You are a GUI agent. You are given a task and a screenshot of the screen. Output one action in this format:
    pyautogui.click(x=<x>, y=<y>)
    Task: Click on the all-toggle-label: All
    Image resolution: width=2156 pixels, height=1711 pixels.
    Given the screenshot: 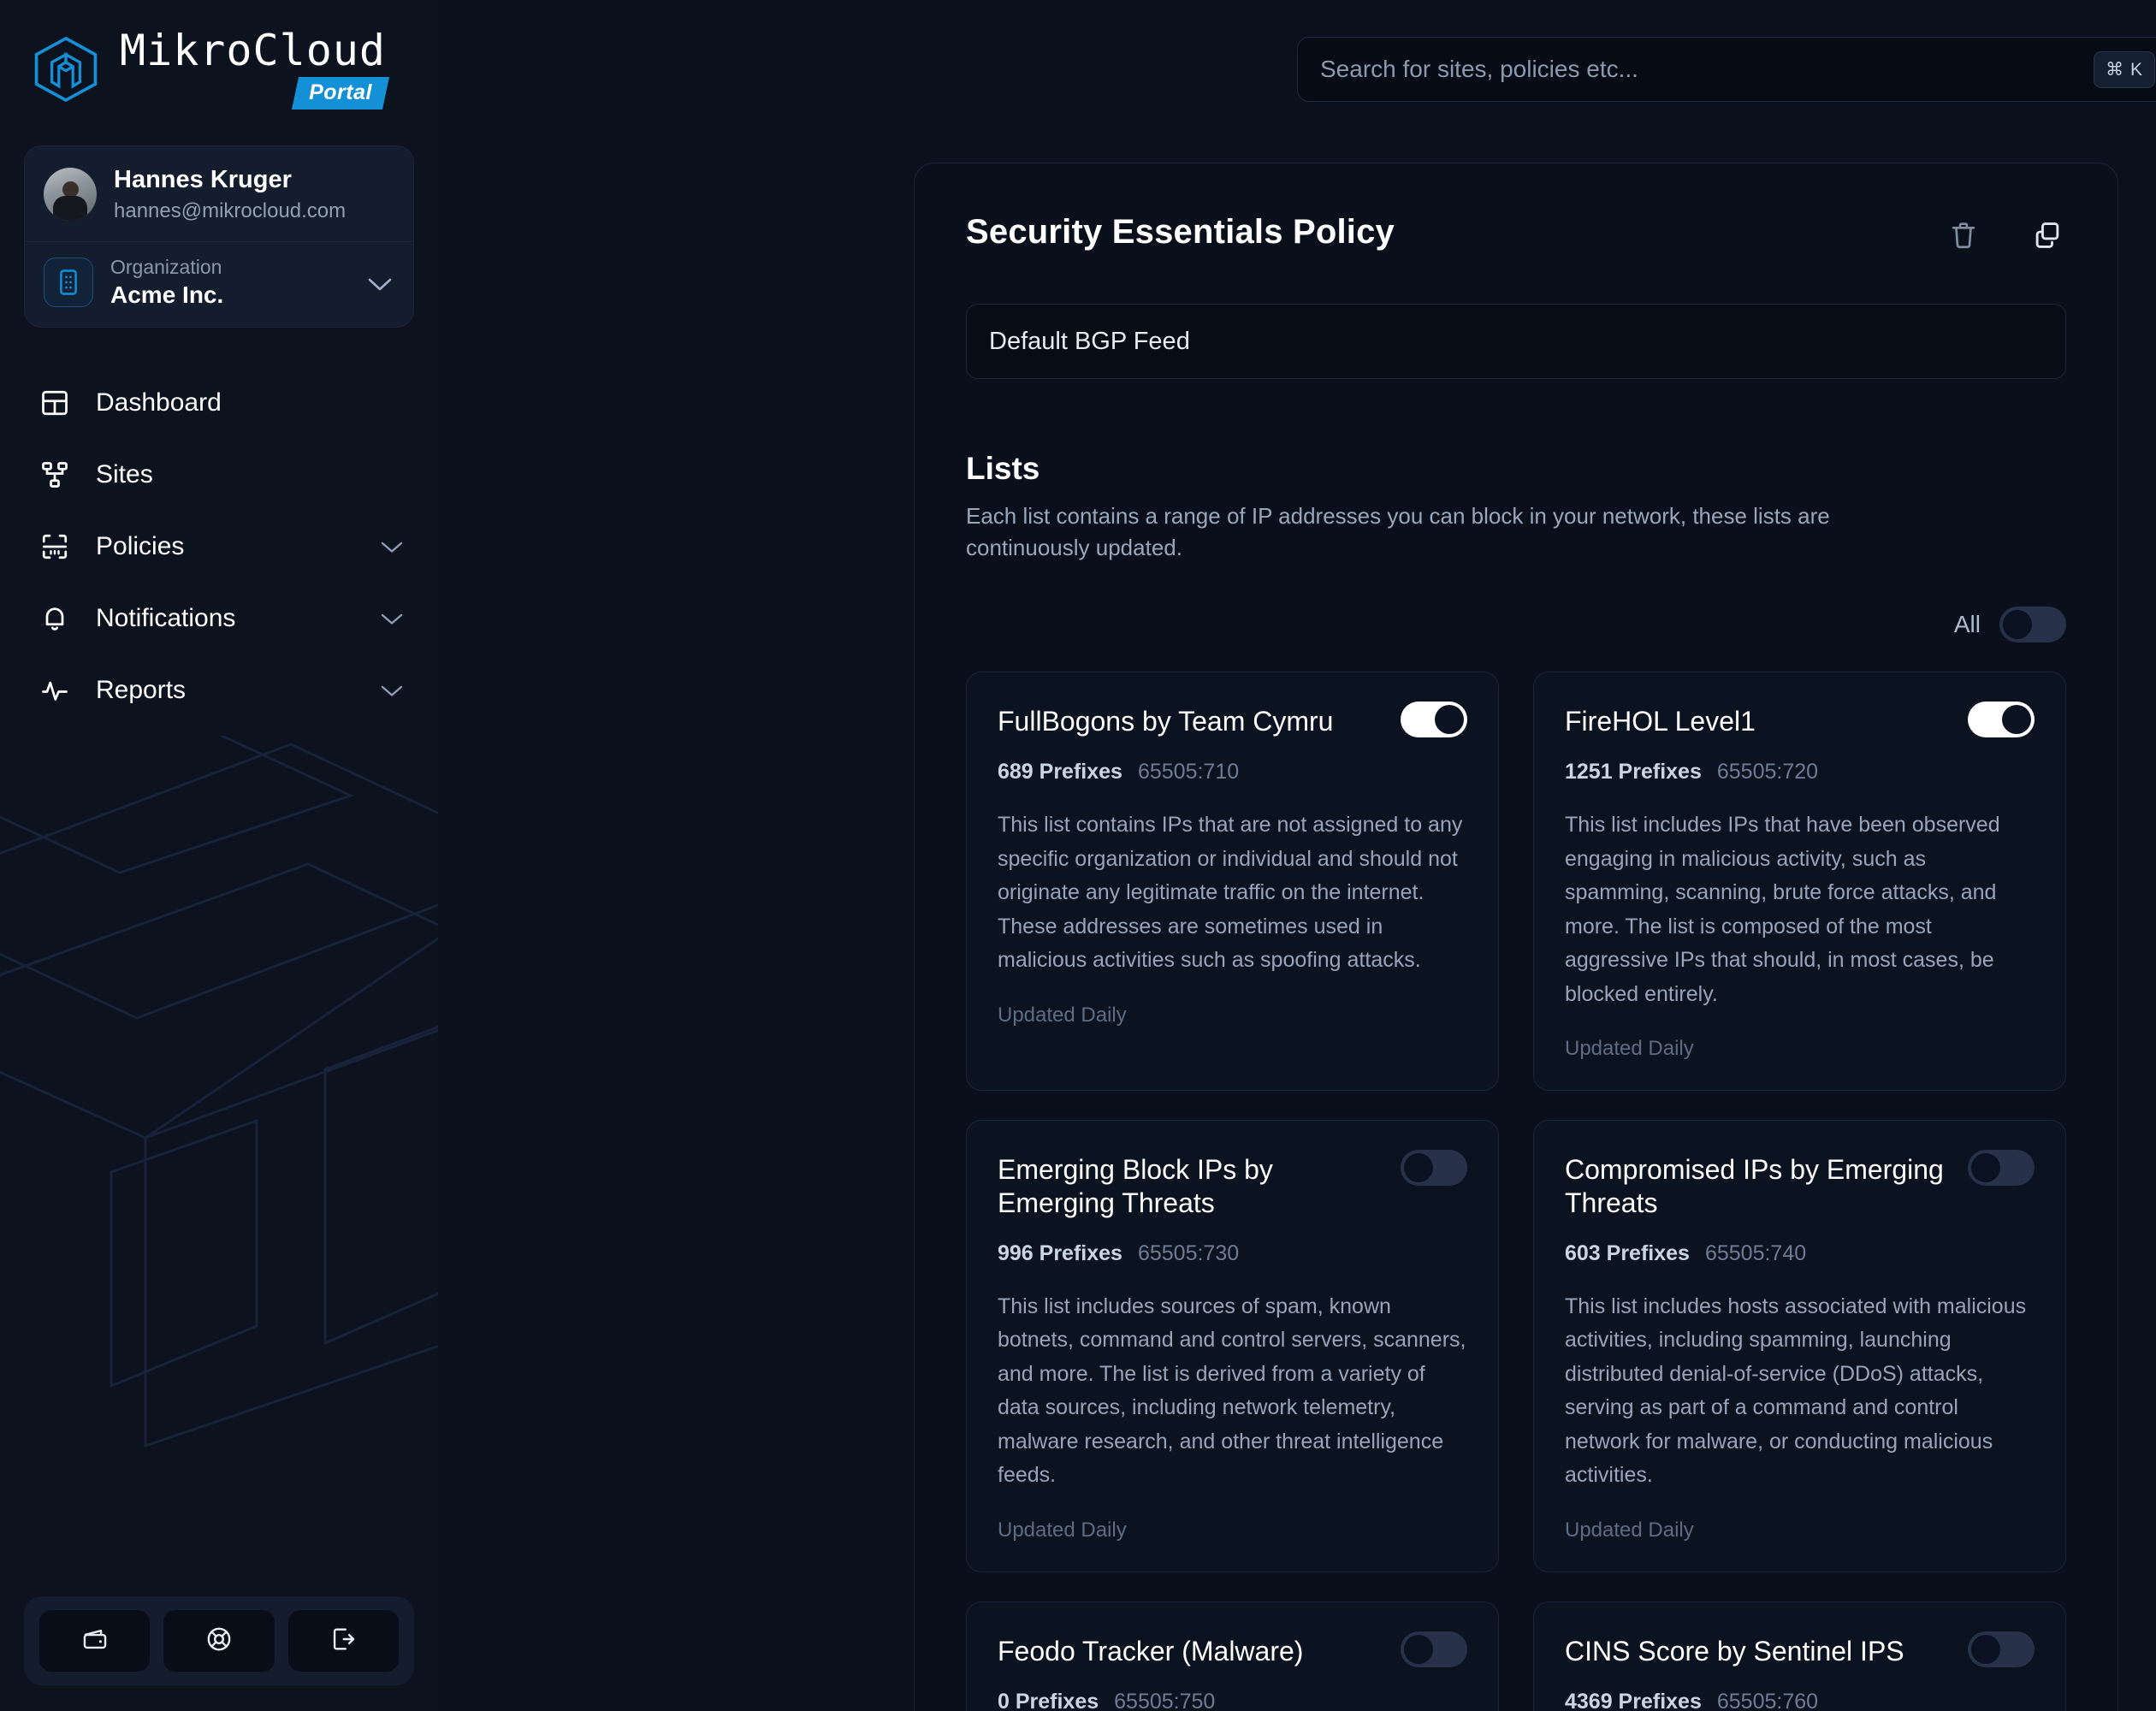 What is the action you would take?
    pyautogui.click(x=1967, y=624)
    